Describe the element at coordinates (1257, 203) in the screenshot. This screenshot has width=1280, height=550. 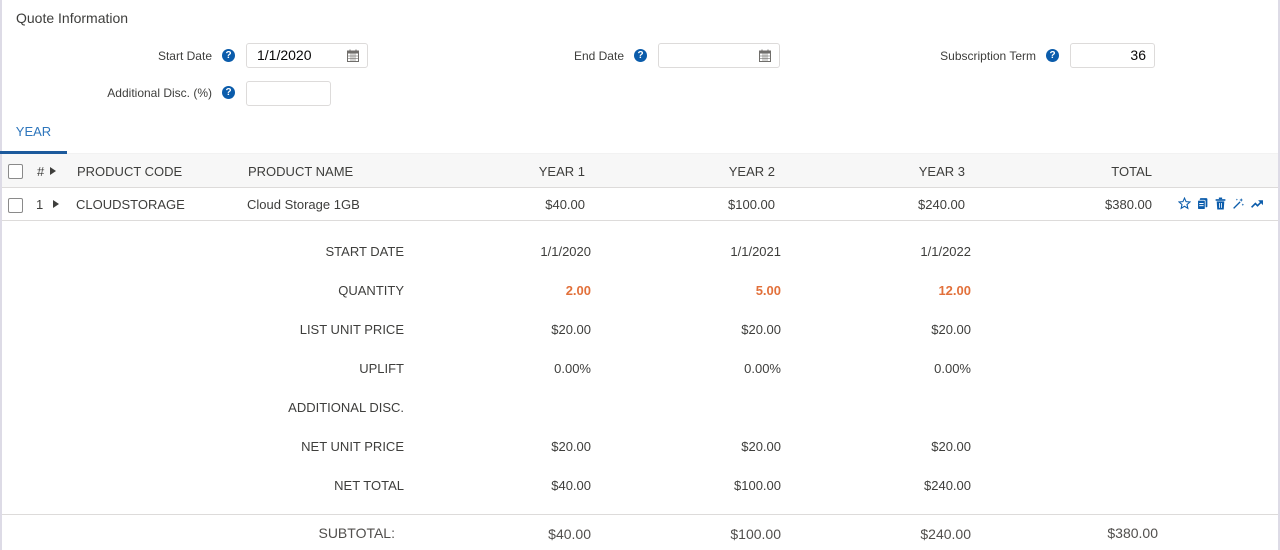
I see `trend-icon` at that location.